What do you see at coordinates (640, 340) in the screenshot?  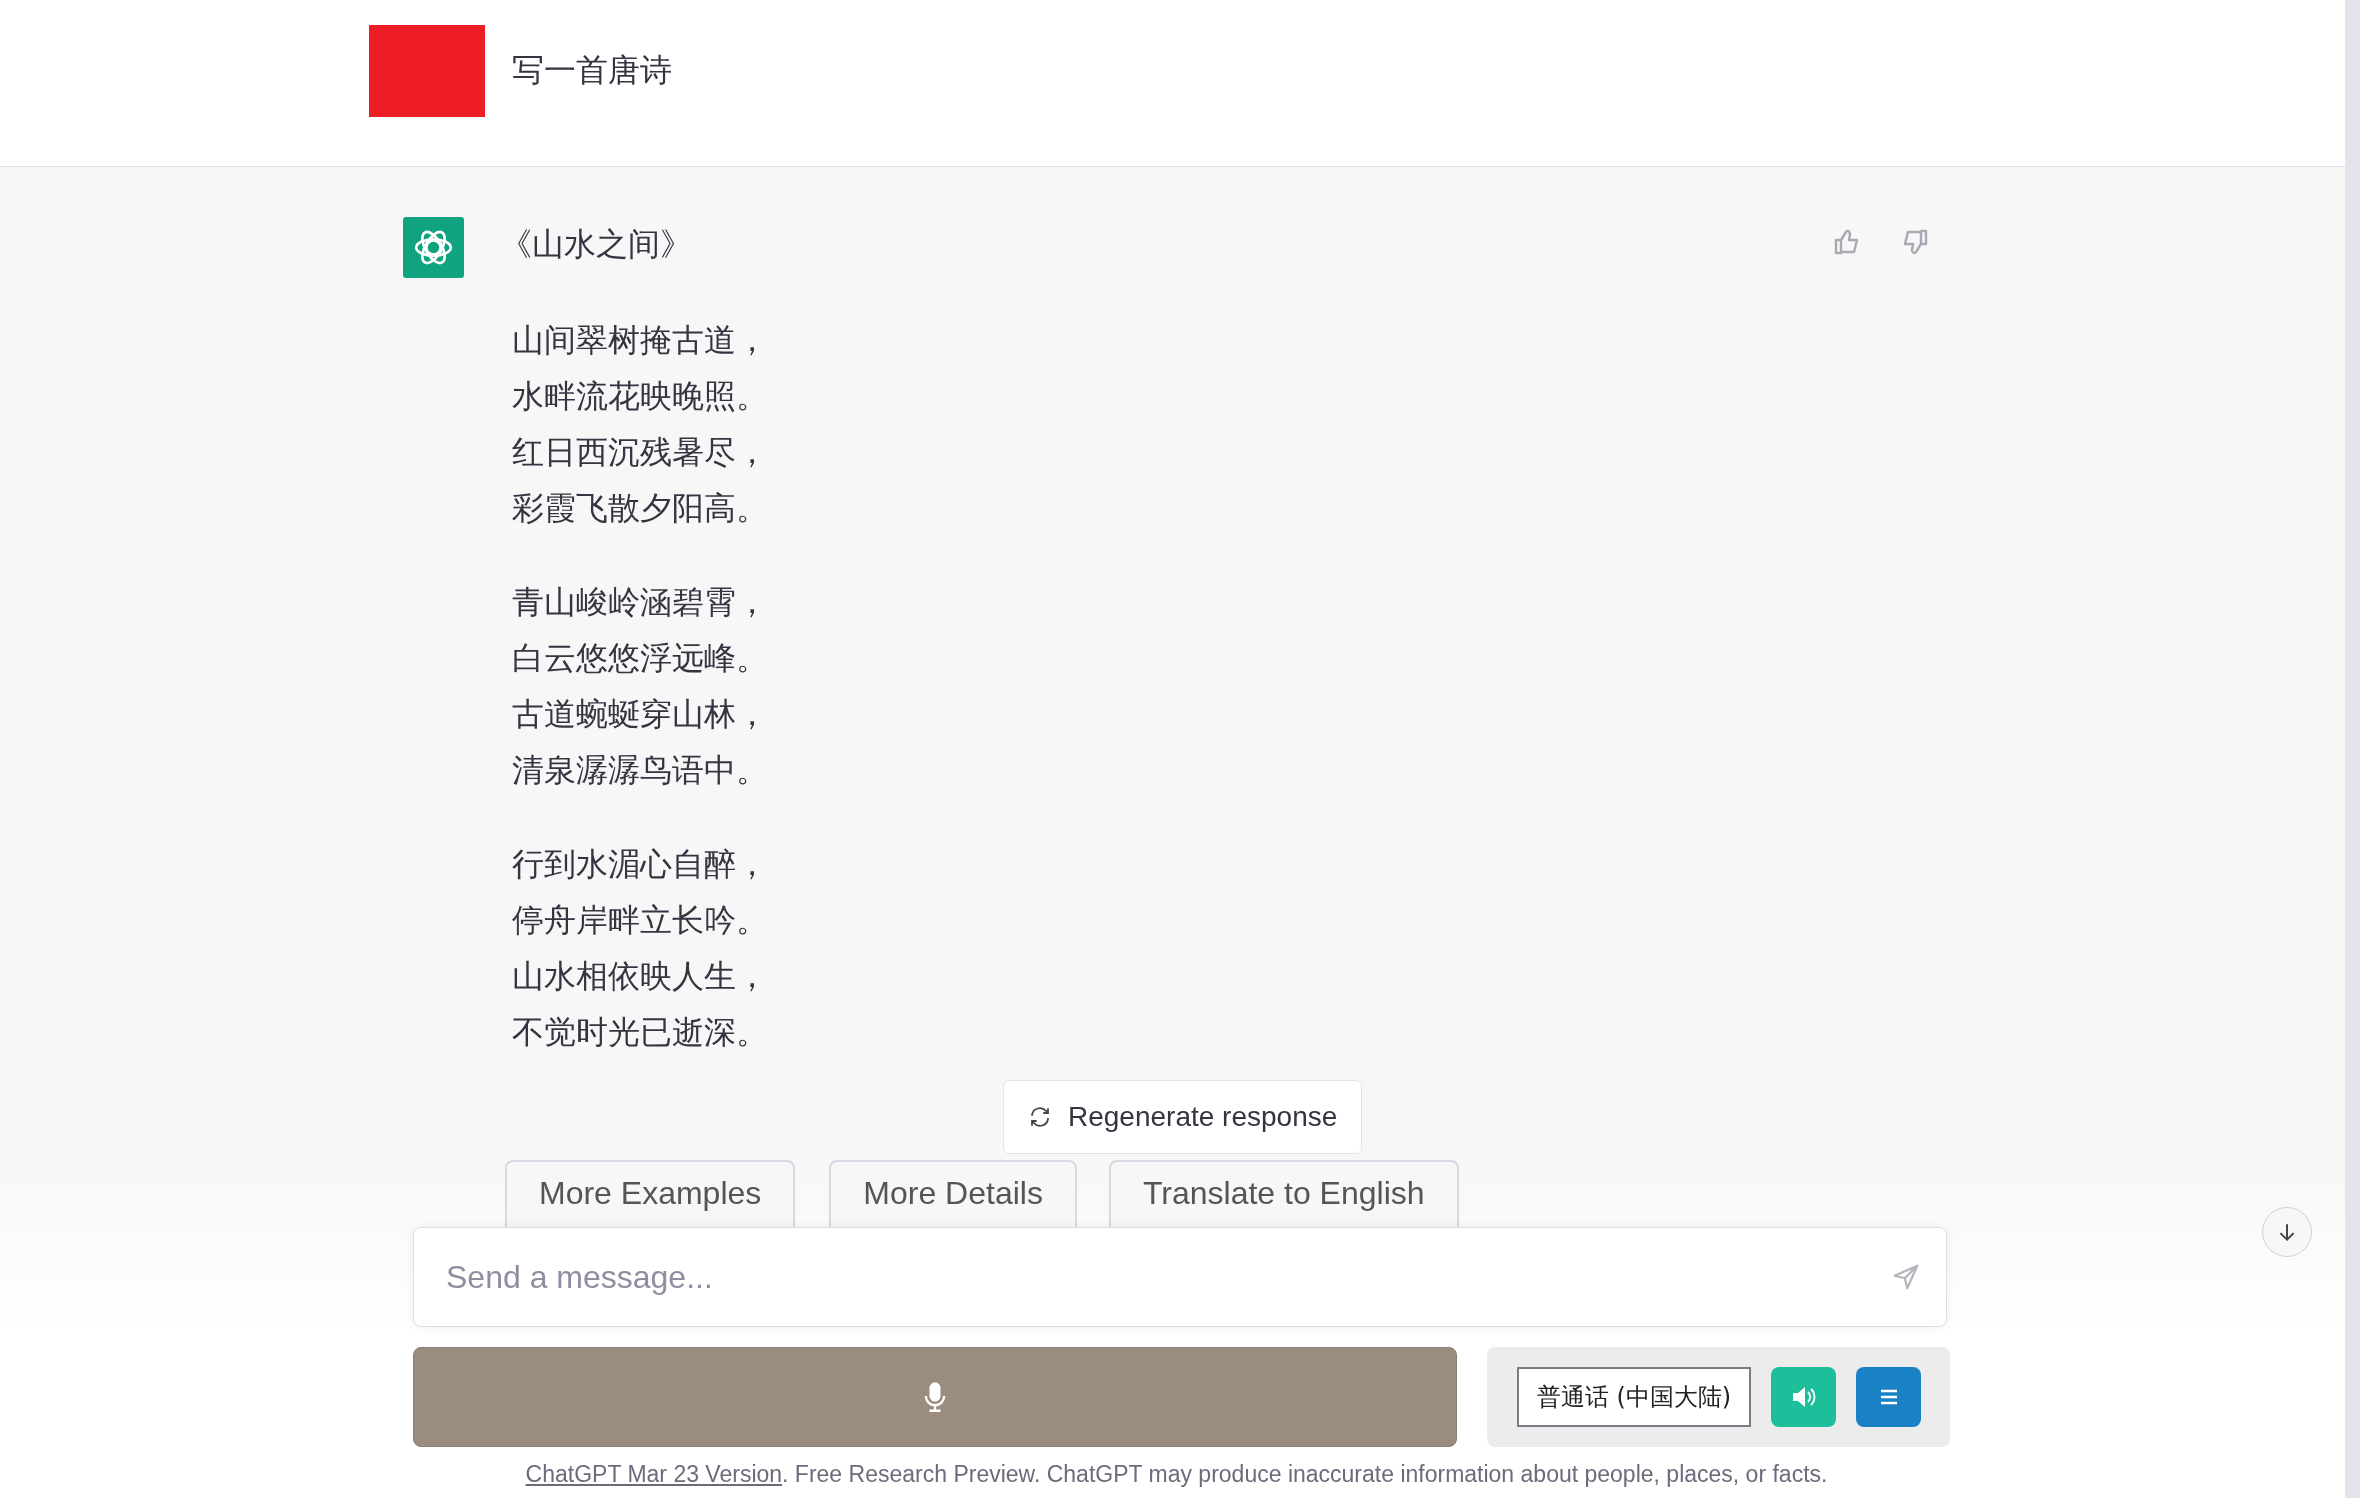 I see `poem-line: 山间翠树掩古道，` at bounding box center [640, 340].